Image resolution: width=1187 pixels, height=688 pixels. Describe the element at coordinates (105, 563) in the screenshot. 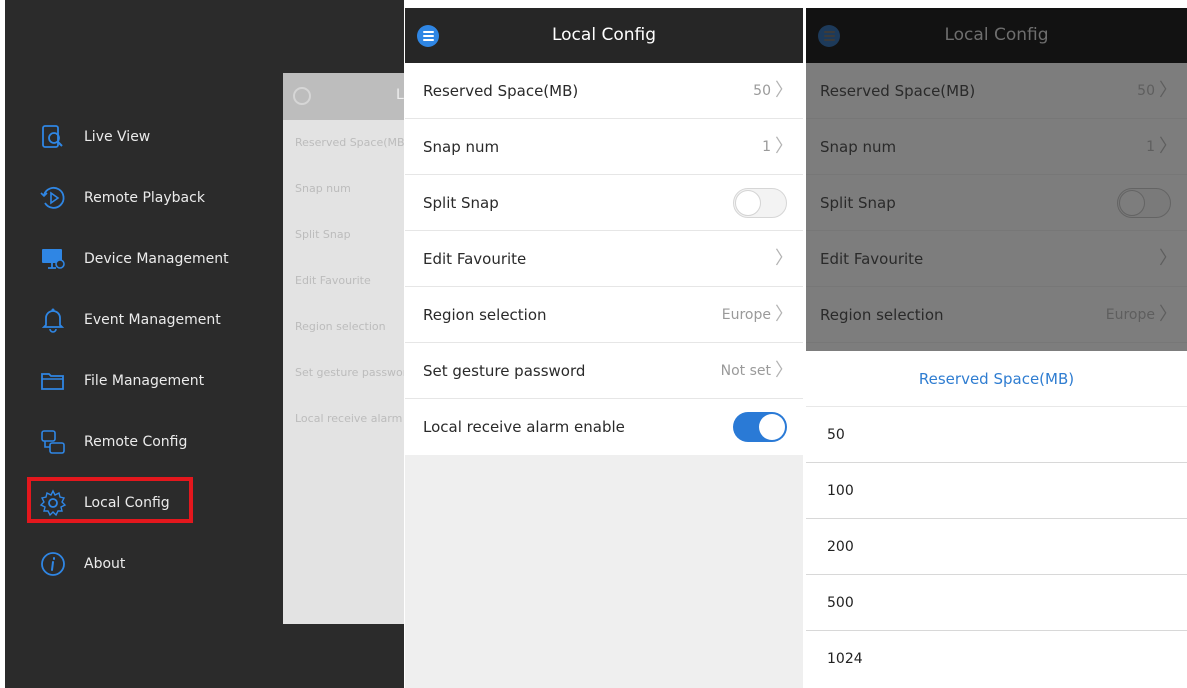

I see `menu-item-label: About` at that location.